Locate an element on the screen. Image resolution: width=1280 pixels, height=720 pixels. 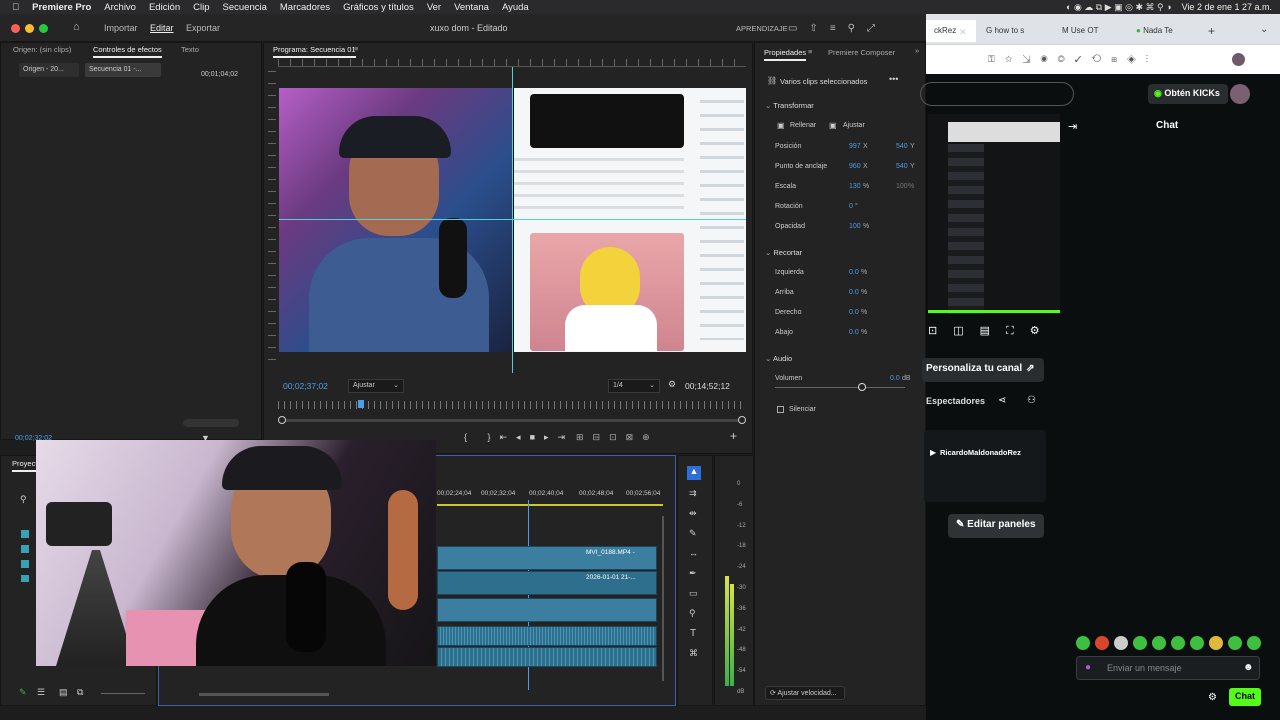
microphone-icon: ● is located at coordinates (1088, 667).